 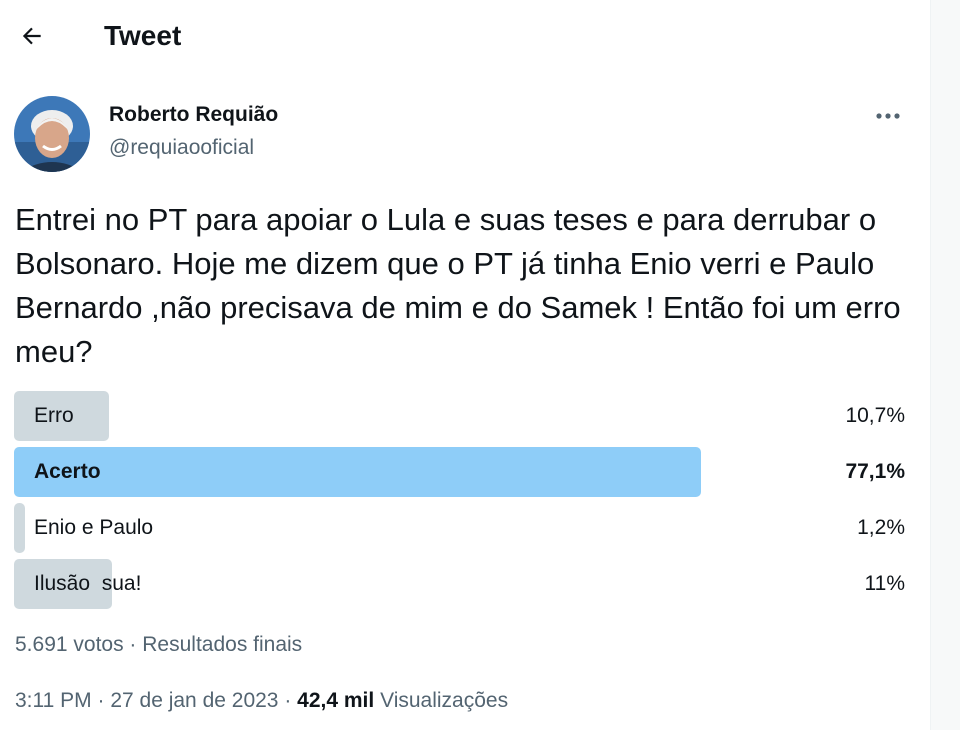 What do you see at coordinates (465, 38) in the screenshot?
I see `page-header: Tweet` at bounding box center [465, 38].